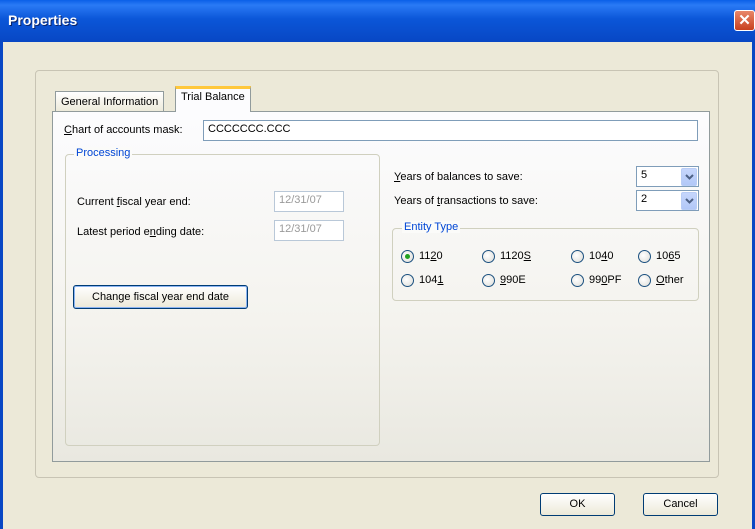 This screenshot has height=529, width=755. What do you see at coordinates (123, 130) in the screenshot?
I see `mask-label: Chart of accounts mask:` at bounding box center [123, 130].